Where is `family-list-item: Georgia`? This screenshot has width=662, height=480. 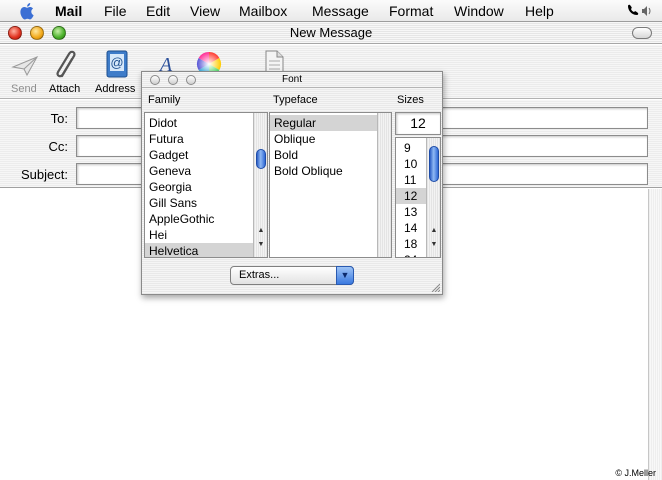 family-list-item: Georgia is located at coordinates (199, 187).